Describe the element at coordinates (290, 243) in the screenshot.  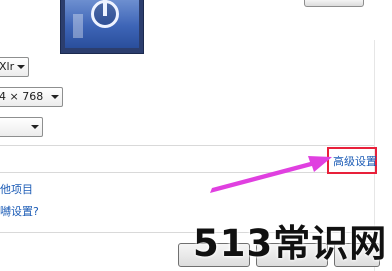
I see `watermark-text: 513常识网` at that location.